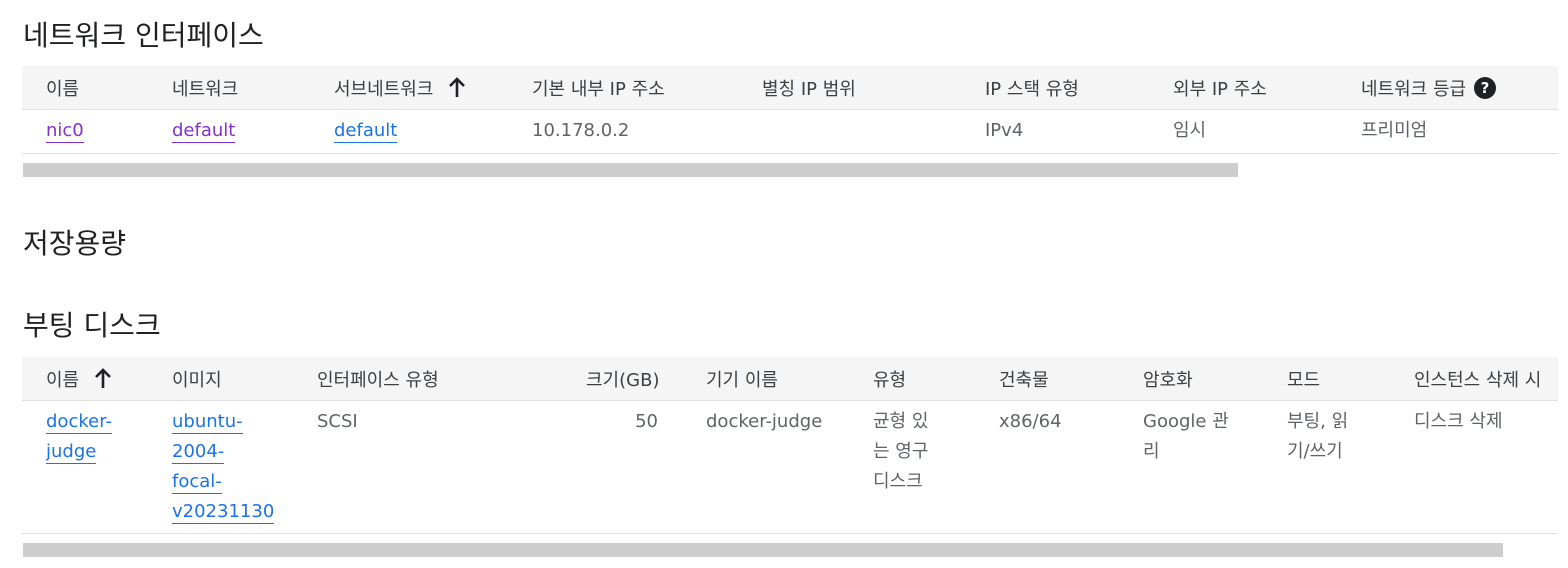 This screenshot has height=568, width=1568. Describe the element at coordinates (1024, 379) in the screenshot. I see `column-header-architecture: 건축물` at that location.